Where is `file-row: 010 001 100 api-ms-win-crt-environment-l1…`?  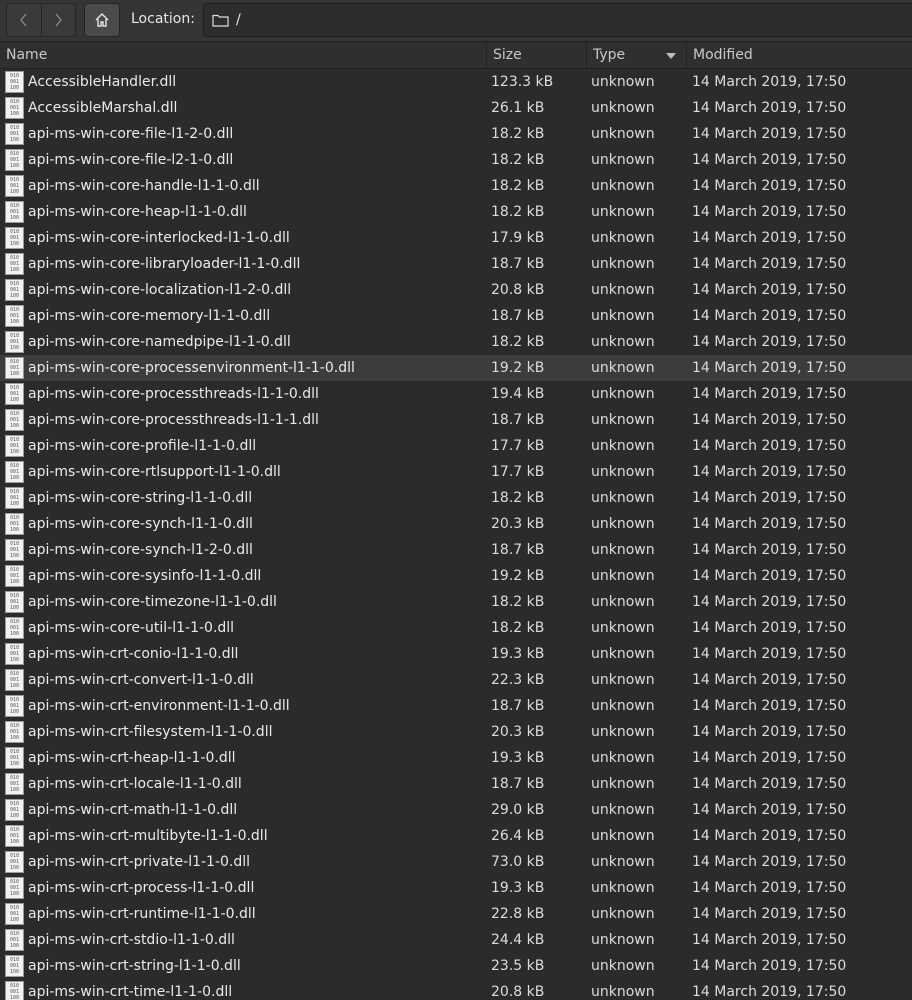 file-row: 010 001 100 api-ms-win-crt-environment-l1… is located at coordinates (456, 706).